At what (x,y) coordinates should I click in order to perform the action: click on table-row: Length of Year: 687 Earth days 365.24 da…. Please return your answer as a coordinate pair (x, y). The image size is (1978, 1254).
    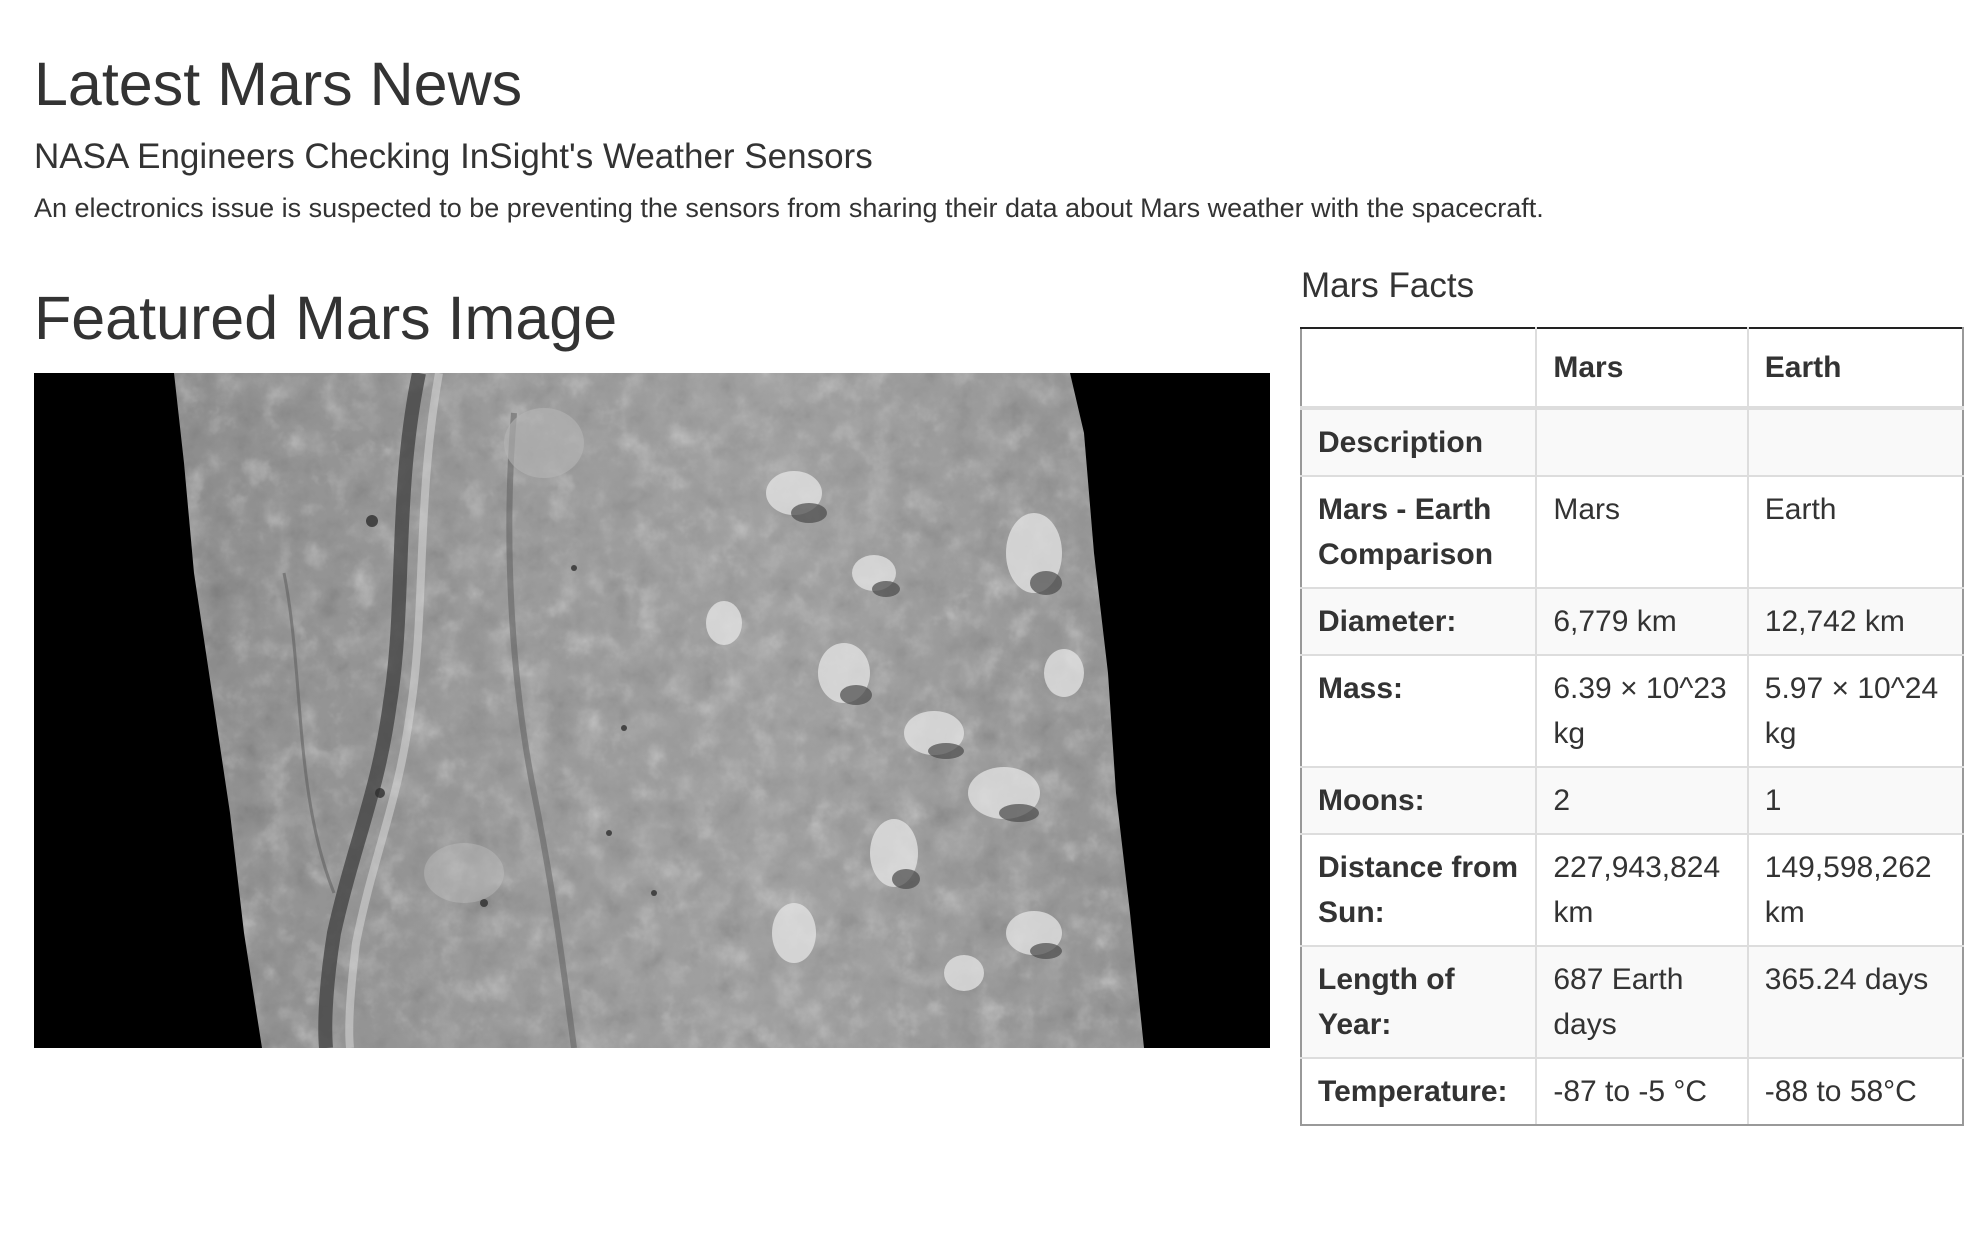
    Looking at the image, I should click on (1632, 1002).